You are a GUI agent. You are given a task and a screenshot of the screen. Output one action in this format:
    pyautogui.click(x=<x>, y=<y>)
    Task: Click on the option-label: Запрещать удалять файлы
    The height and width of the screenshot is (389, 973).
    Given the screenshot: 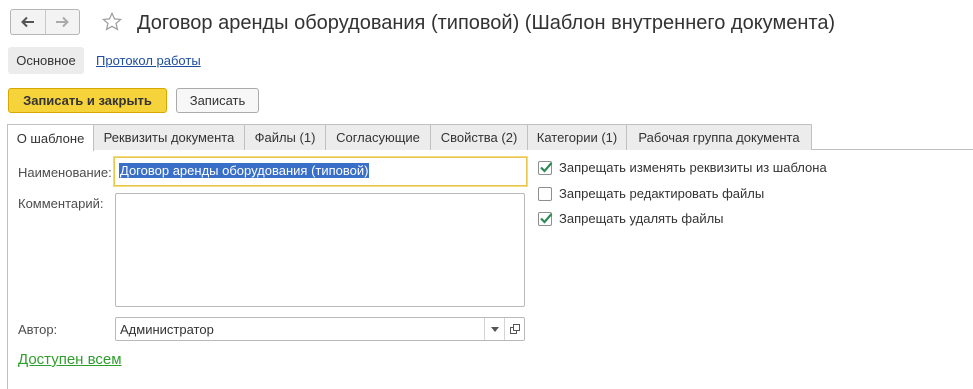 What is the action you would take?
    pyautogui.click(x=641, y=218)
    